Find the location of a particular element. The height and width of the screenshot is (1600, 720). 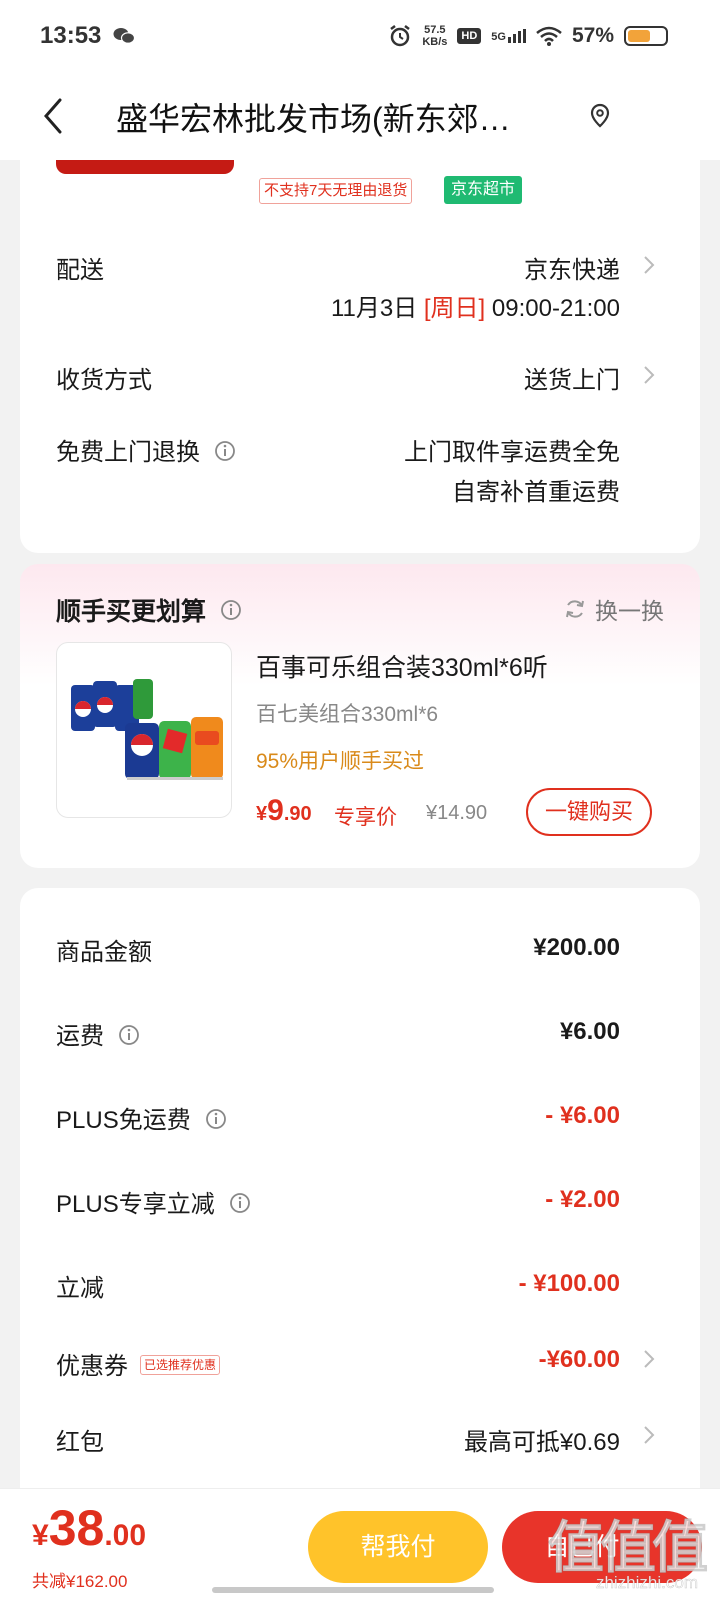

coupon-recommended-tag: 已选推荐优惠 is located at coordinates (180, 1364).